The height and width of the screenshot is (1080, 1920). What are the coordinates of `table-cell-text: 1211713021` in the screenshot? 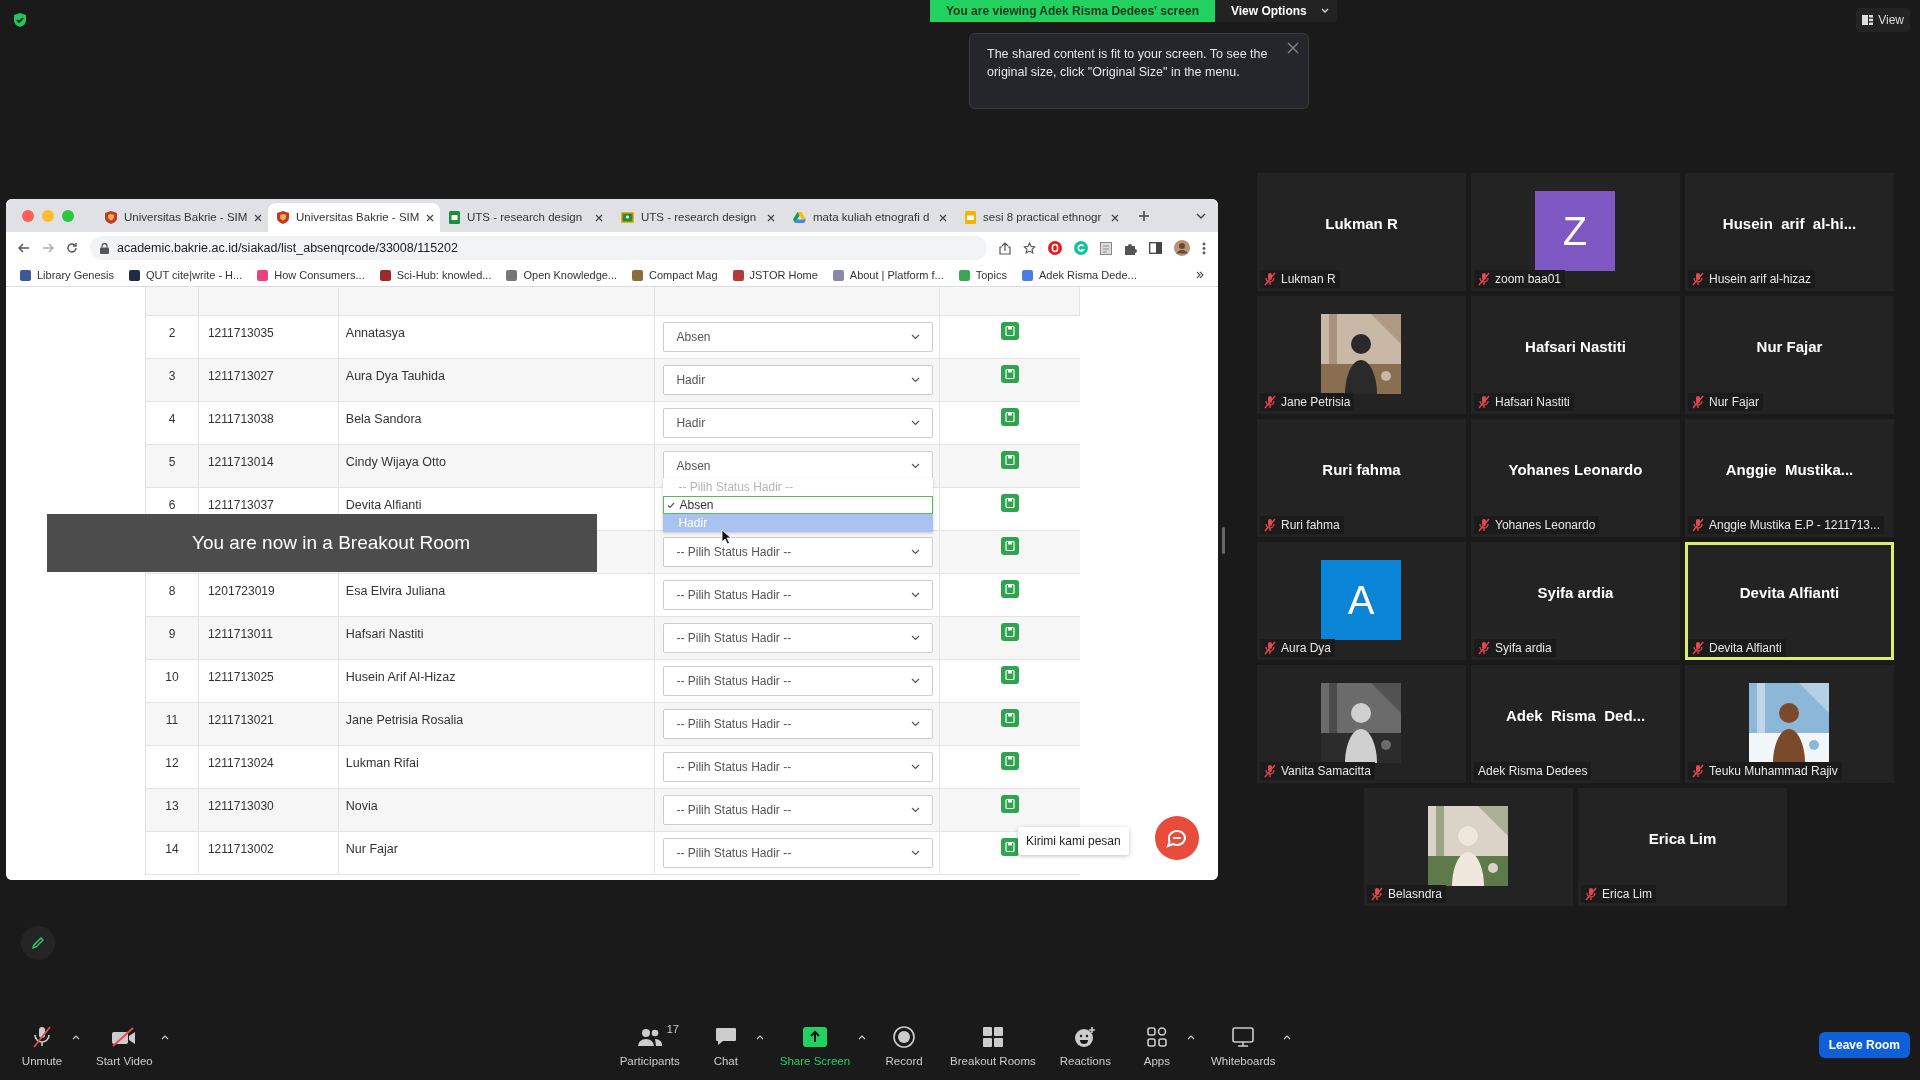 It's located at (240, 720).